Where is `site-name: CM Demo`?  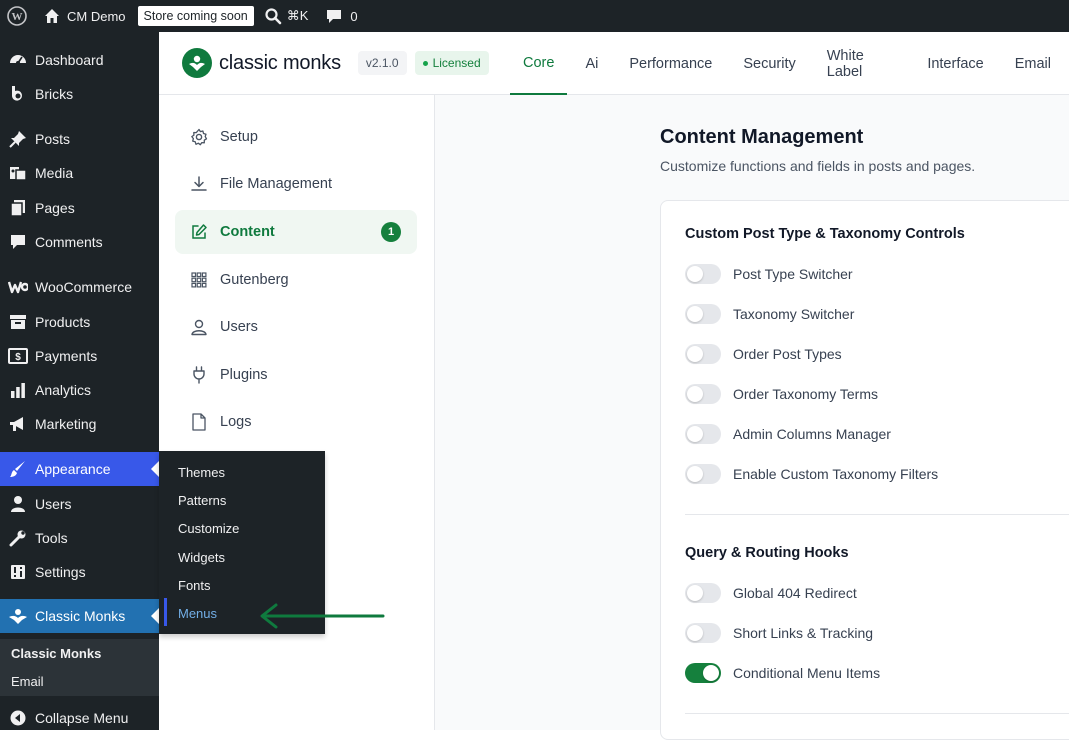 site-name: CM Demo is located at coordinates (96, 16).